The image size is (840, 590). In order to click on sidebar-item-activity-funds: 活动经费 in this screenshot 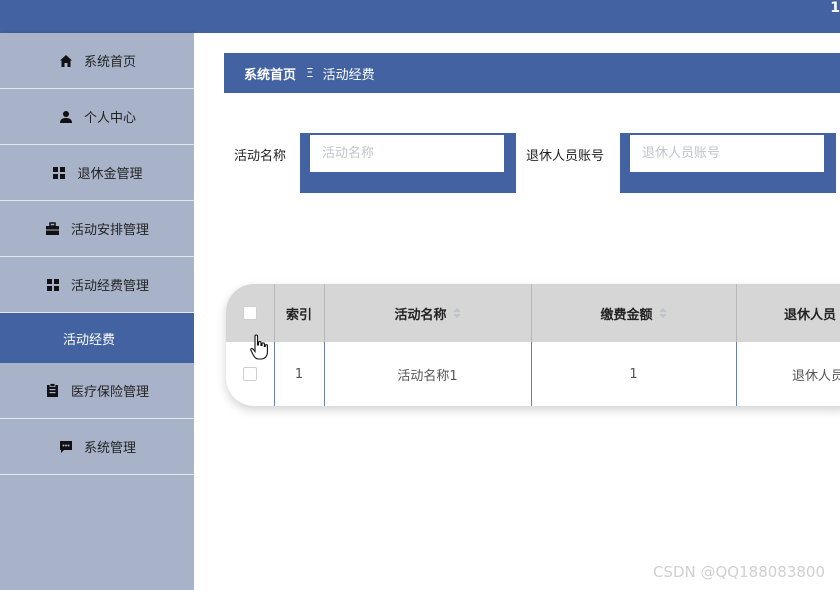, I will do `click(97, 338)`.